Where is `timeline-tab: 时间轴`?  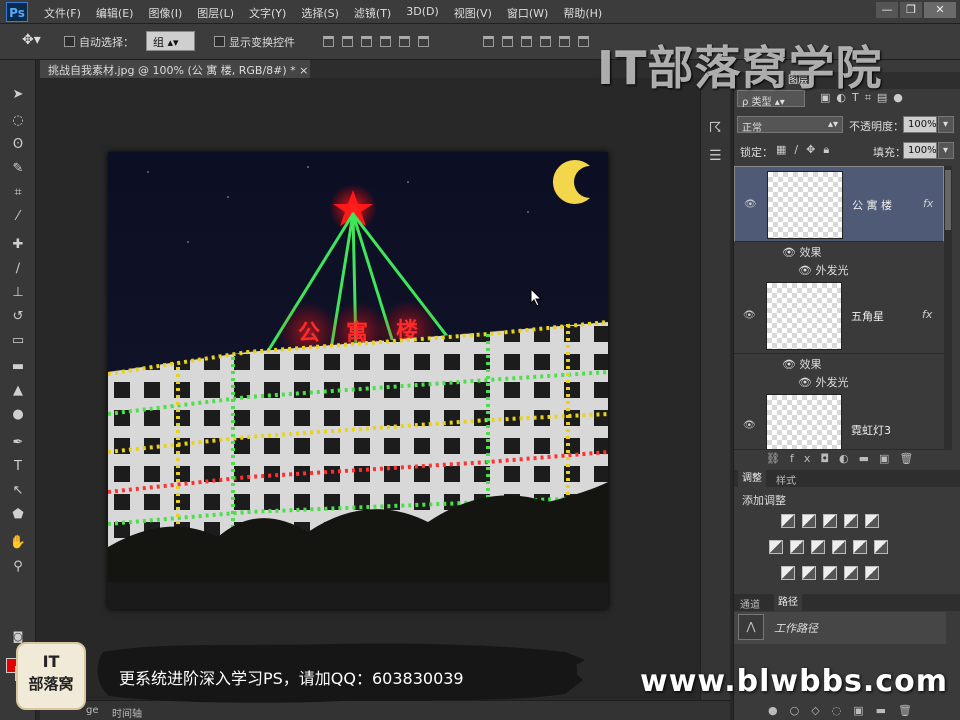
timeline-tab: 时间轴 is located at coordinates (127, 712).